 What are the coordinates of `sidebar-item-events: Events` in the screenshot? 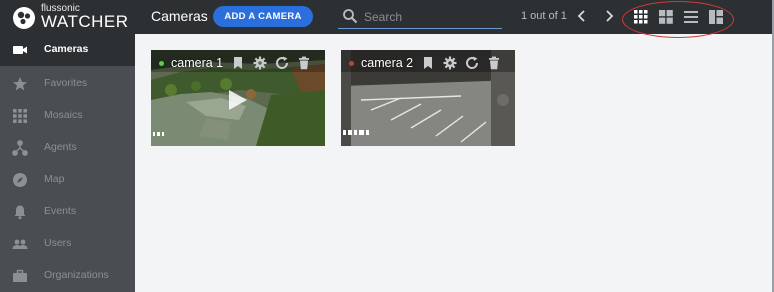 It's located at (67, 212).